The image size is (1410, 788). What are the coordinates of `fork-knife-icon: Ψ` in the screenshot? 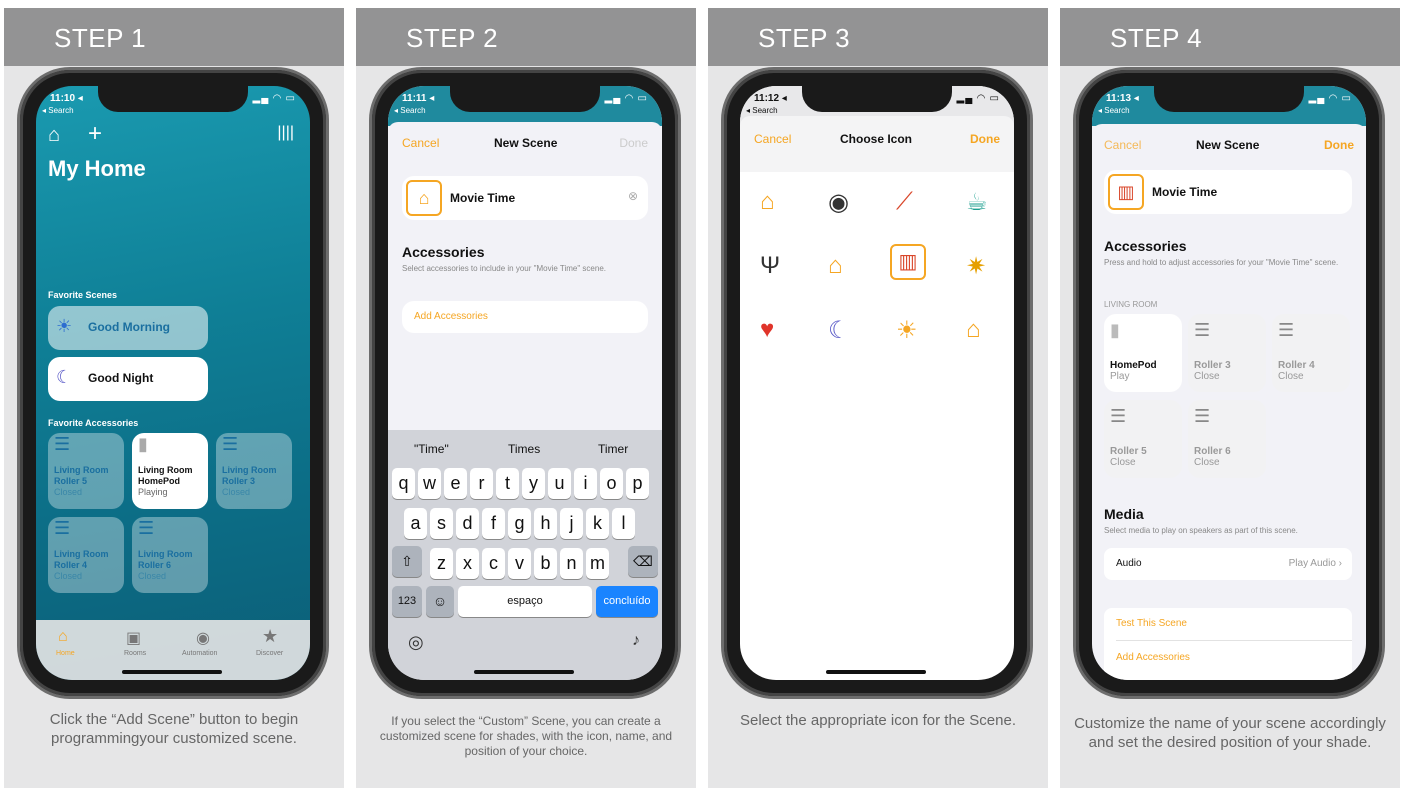 It's located at (770, 266).